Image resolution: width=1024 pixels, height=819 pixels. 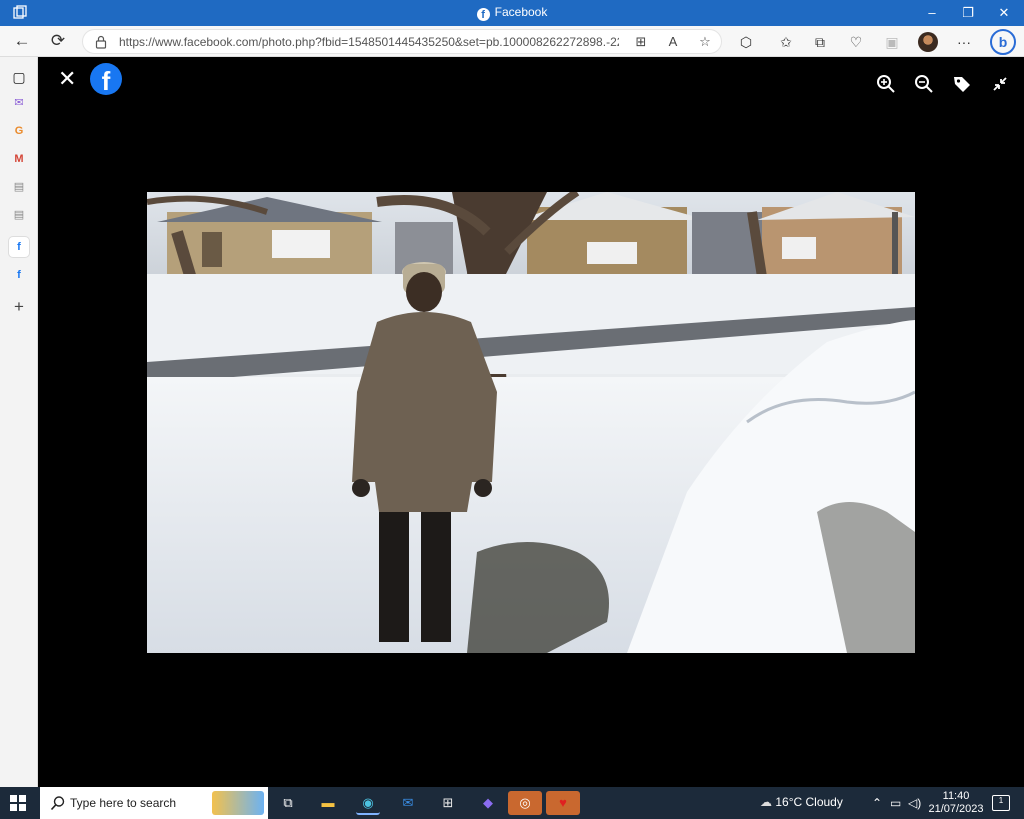 I want to click on clock-date: 21/07/2023, so click(x=956, y=809).